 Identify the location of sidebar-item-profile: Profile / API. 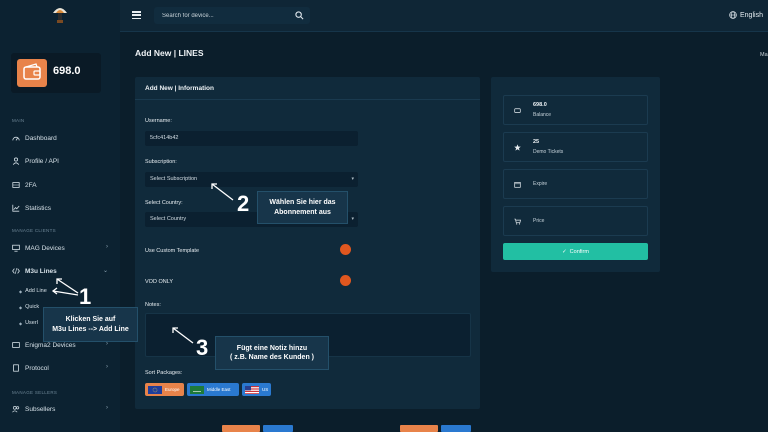
(60, 161).